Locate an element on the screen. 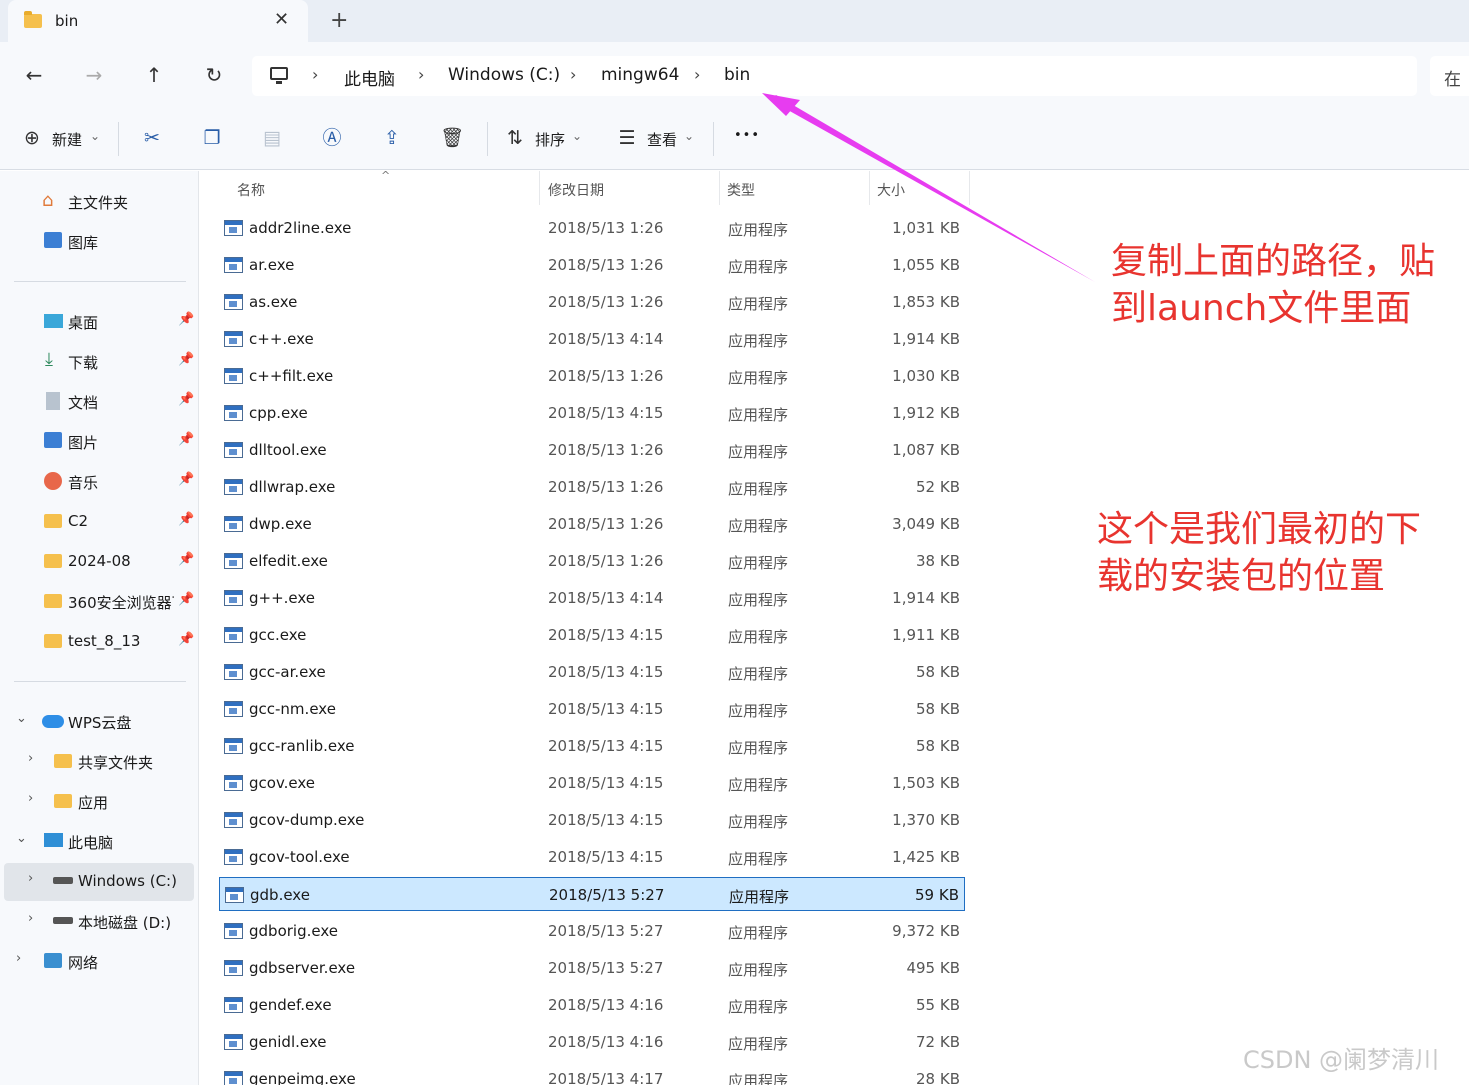 The image size is (1469, 1085). paste-icon: ▤ is located at coordinates (272, 138).